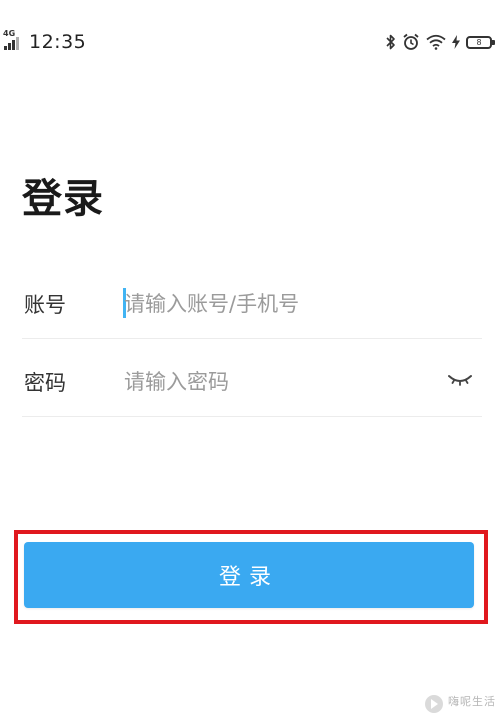 The height and width of the screenshot is (726, 500). I want to click on watermark-logo, so click(434, 704).